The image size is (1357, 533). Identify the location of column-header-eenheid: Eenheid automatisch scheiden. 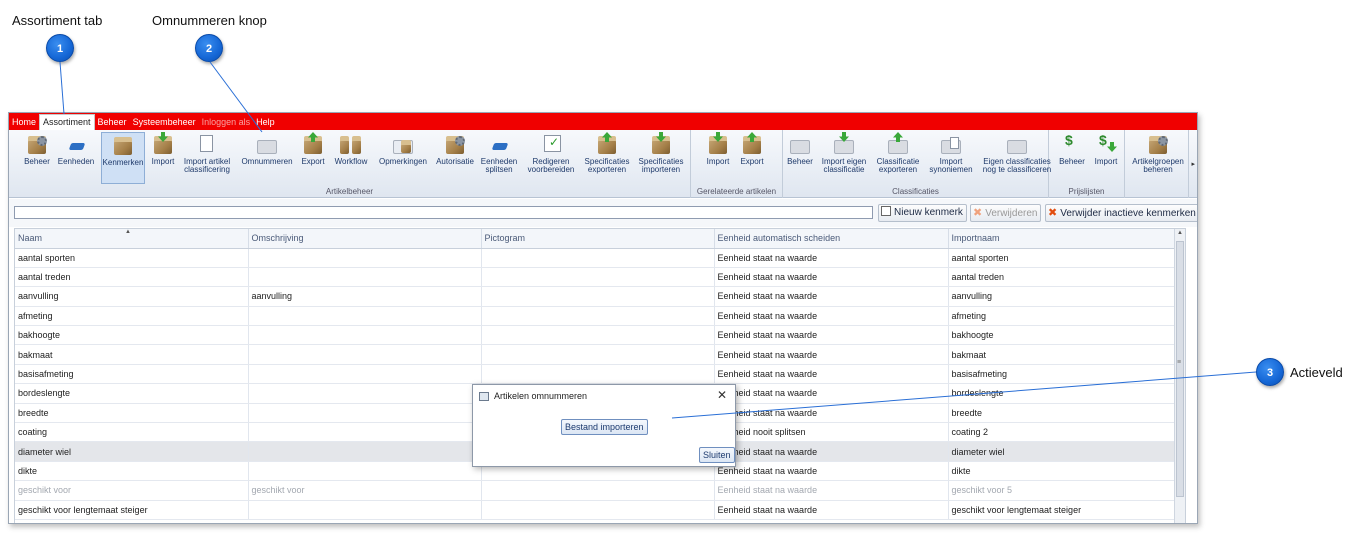
(831, 239).